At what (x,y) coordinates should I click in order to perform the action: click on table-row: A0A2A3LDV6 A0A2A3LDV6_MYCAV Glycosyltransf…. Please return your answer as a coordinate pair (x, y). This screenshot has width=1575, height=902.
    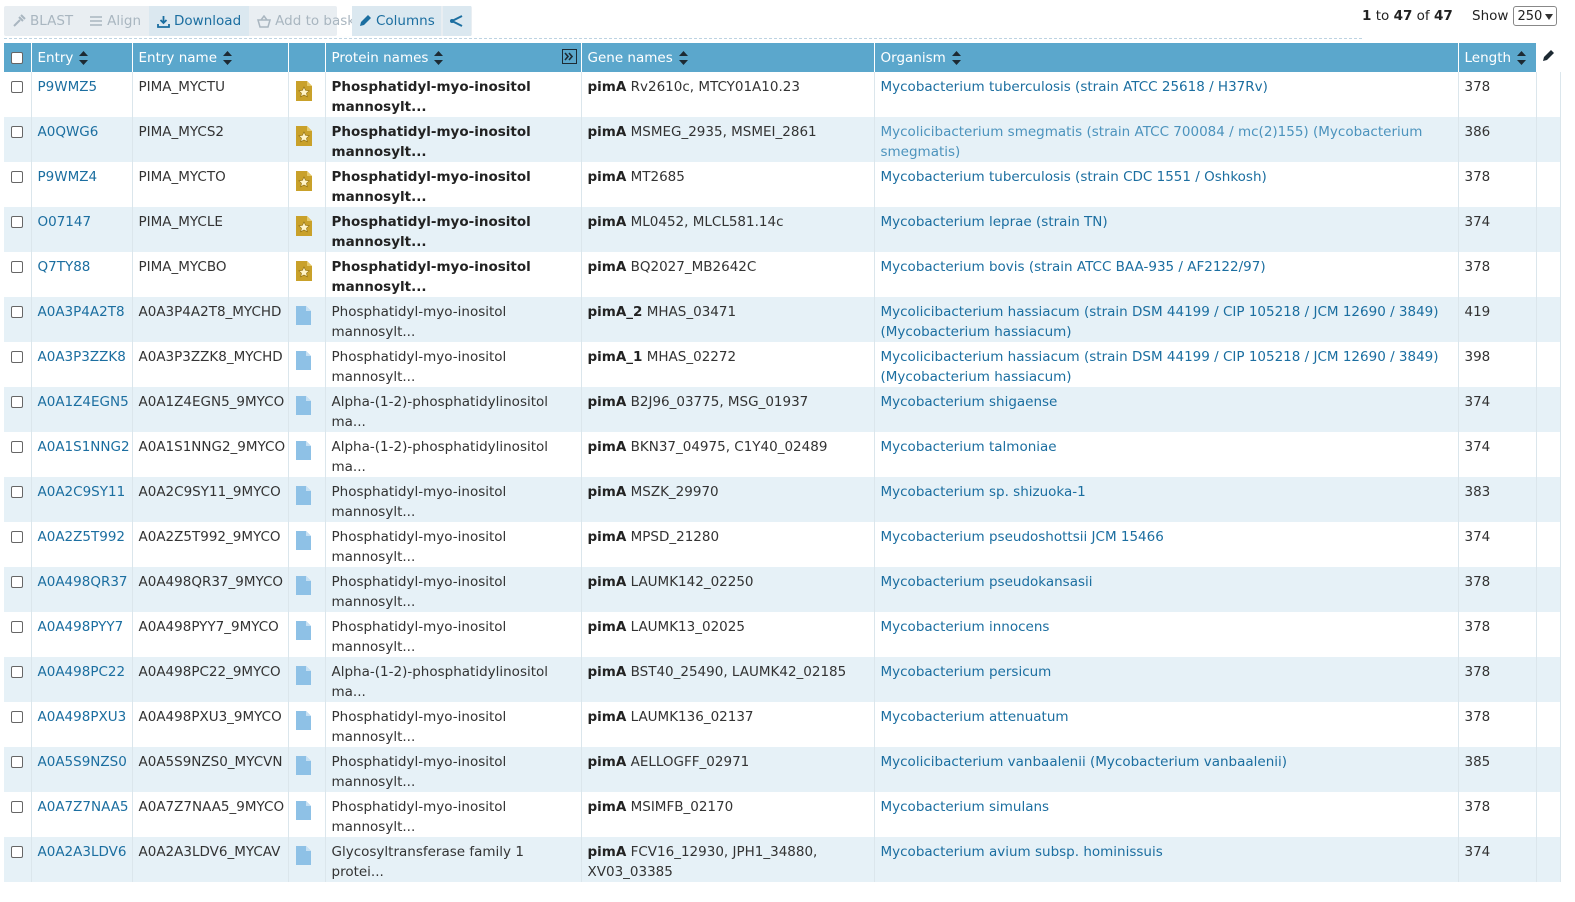
    Looking at the image, I should click on (782, 859).